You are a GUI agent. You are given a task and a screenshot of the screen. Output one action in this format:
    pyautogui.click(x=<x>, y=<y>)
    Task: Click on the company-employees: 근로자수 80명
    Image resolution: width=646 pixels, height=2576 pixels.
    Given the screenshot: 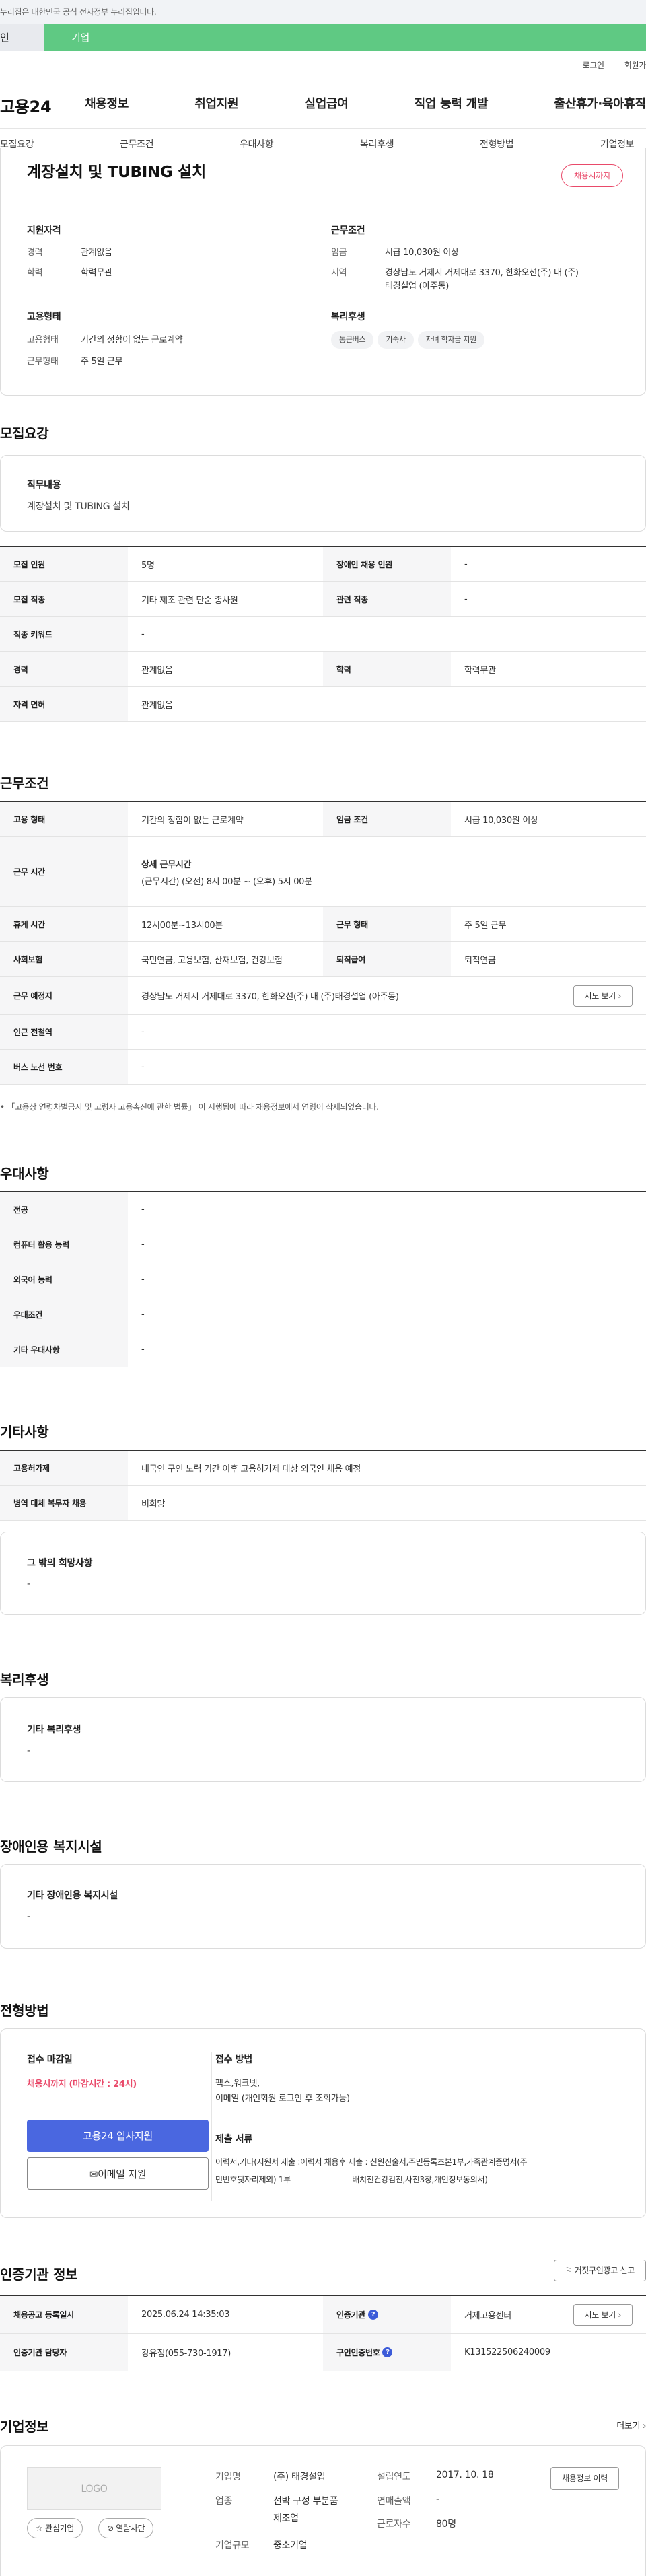 What is the action you would take?
    pyautogui.click(x=416, y=2523)
    